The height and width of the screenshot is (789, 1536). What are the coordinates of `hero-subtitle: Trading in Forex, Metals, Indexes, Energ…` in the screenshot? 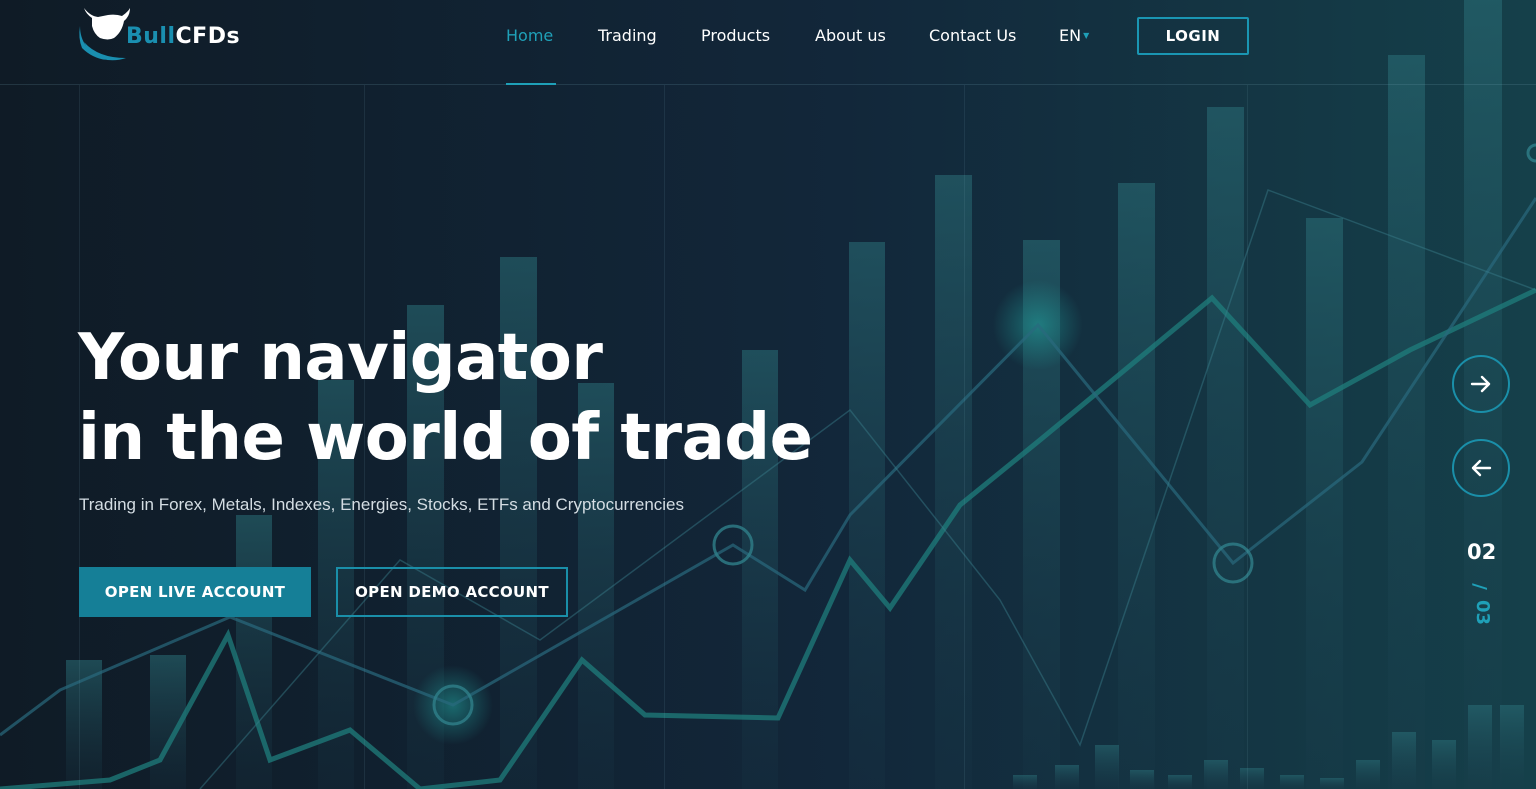 It's located at (382, 504).